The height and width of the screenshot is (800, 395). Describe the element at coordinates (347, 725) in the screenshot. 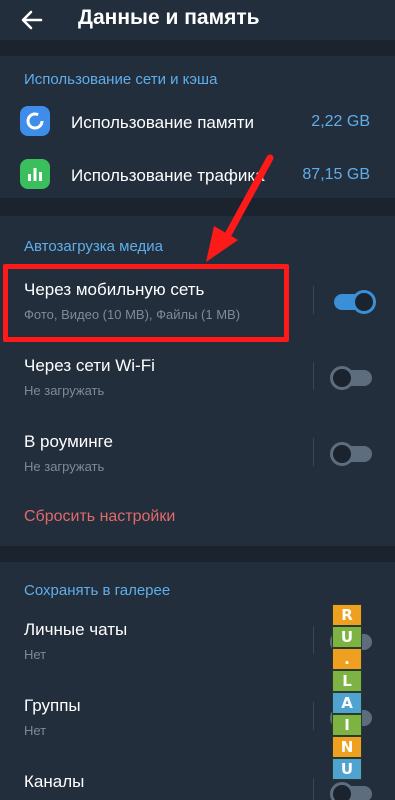

I see `watermark-letter: I` at that location.